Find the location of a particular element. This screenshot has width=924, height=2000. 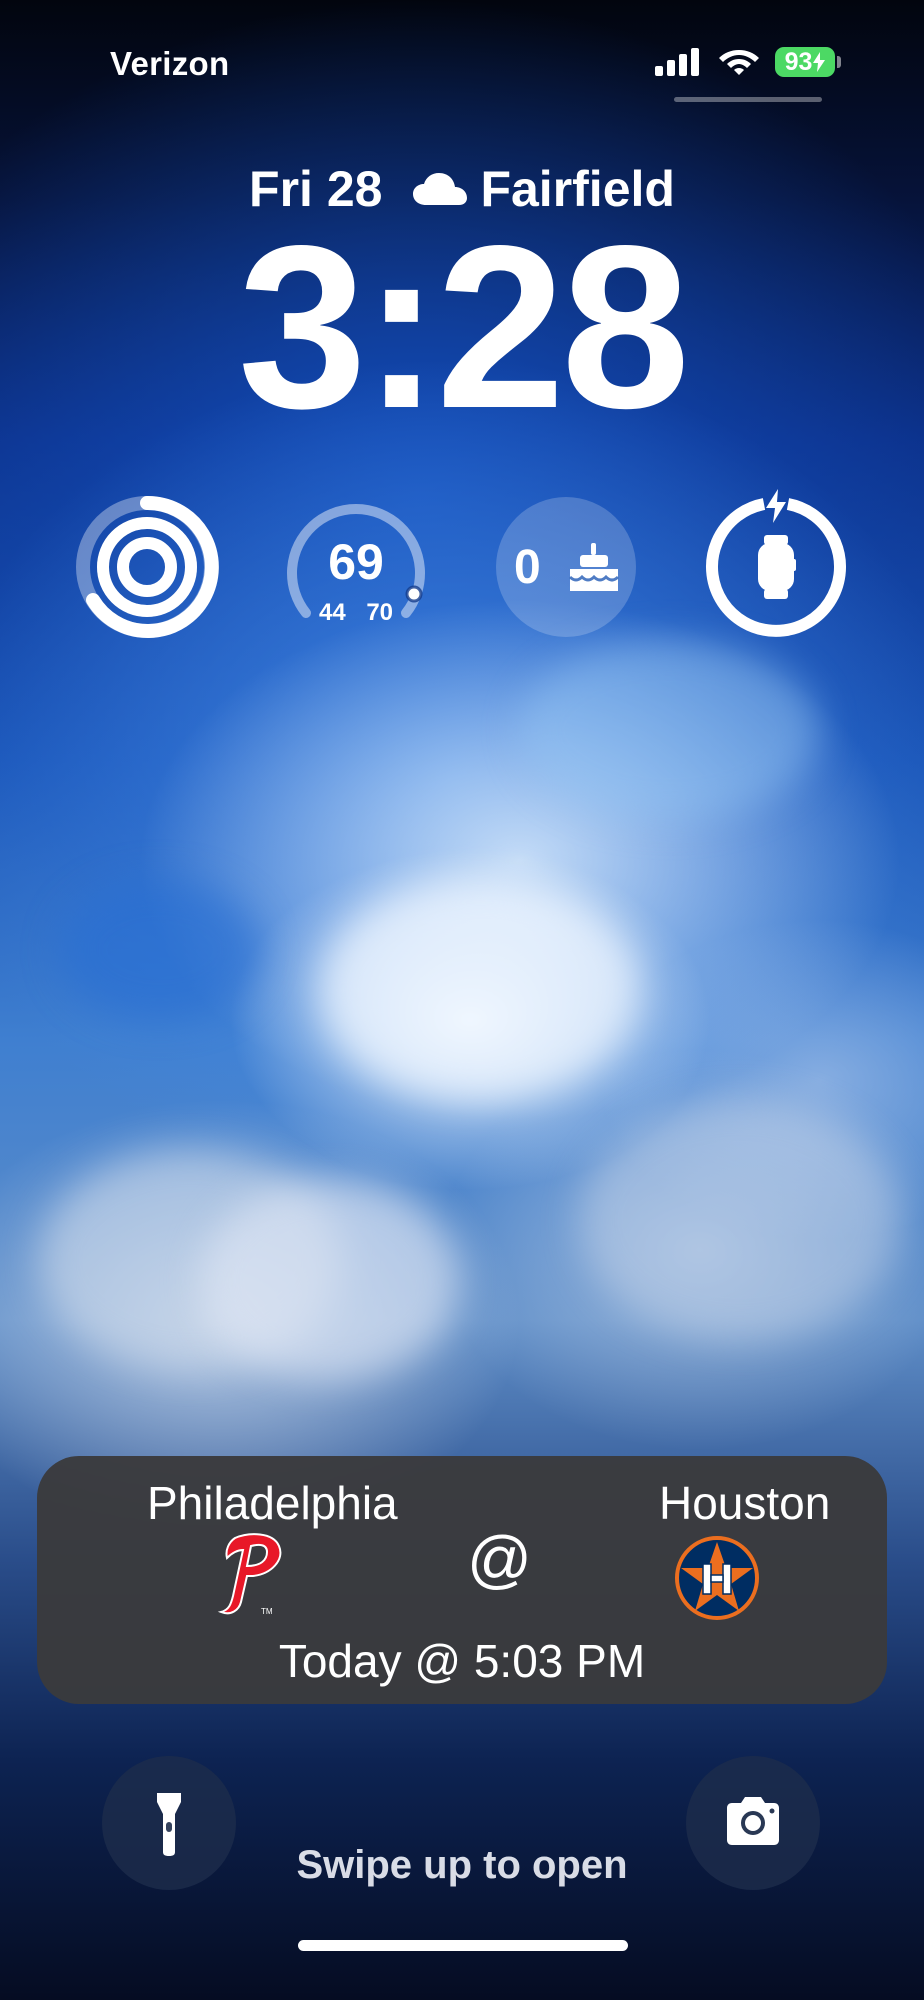

temperature-range: 44 70 is located at coordinates (356, 612).